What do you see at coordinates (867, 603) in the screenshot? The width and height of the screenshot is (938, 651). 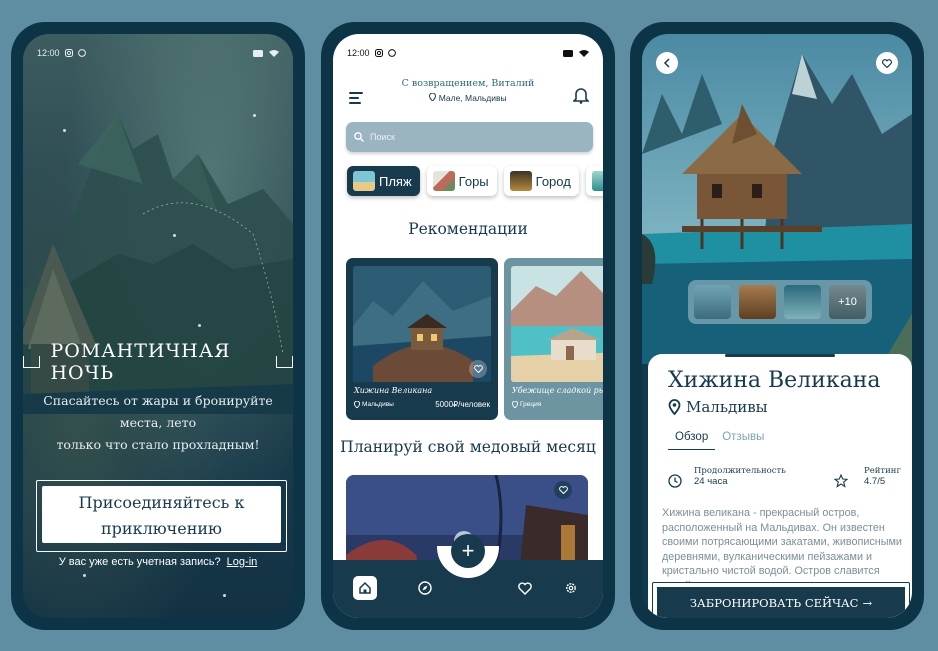 I see `arrow-right-icon: →` at bounding box center [867, 603].